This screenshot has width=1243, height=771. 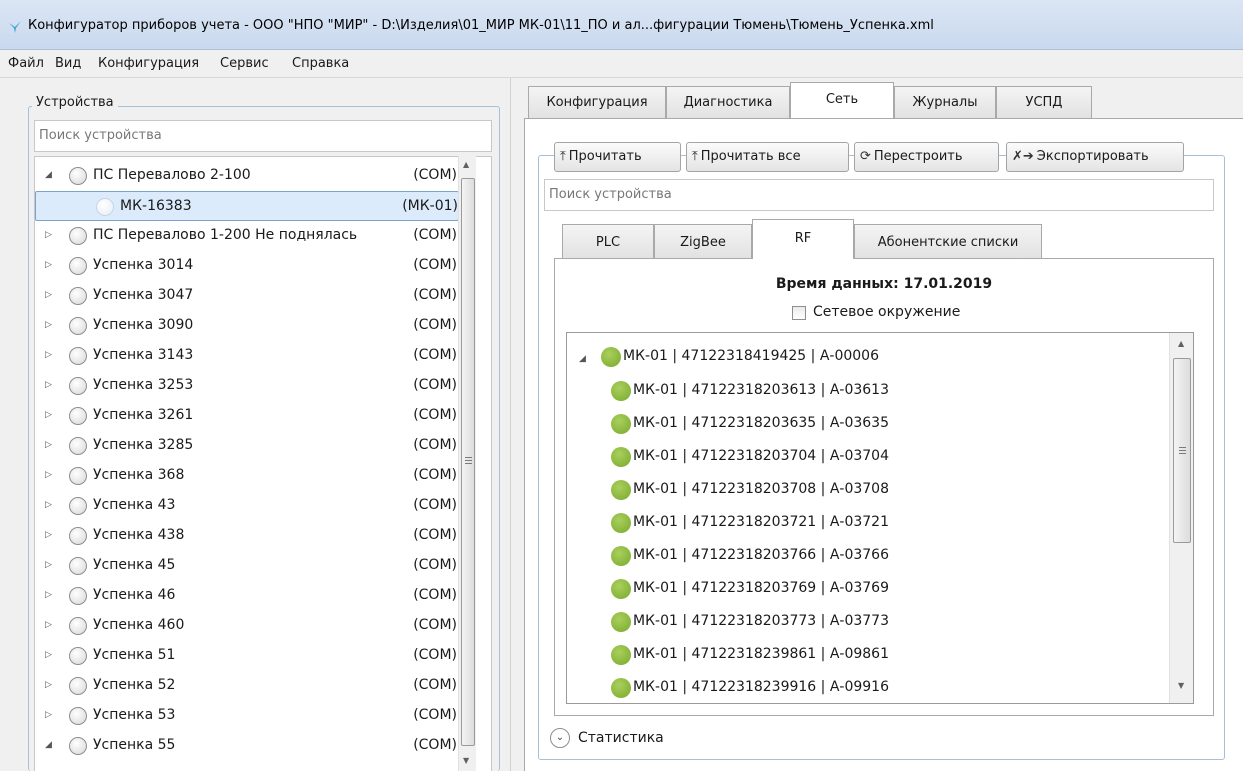 I want to click on device-type: (МК-01), so click(x=430, y=206).